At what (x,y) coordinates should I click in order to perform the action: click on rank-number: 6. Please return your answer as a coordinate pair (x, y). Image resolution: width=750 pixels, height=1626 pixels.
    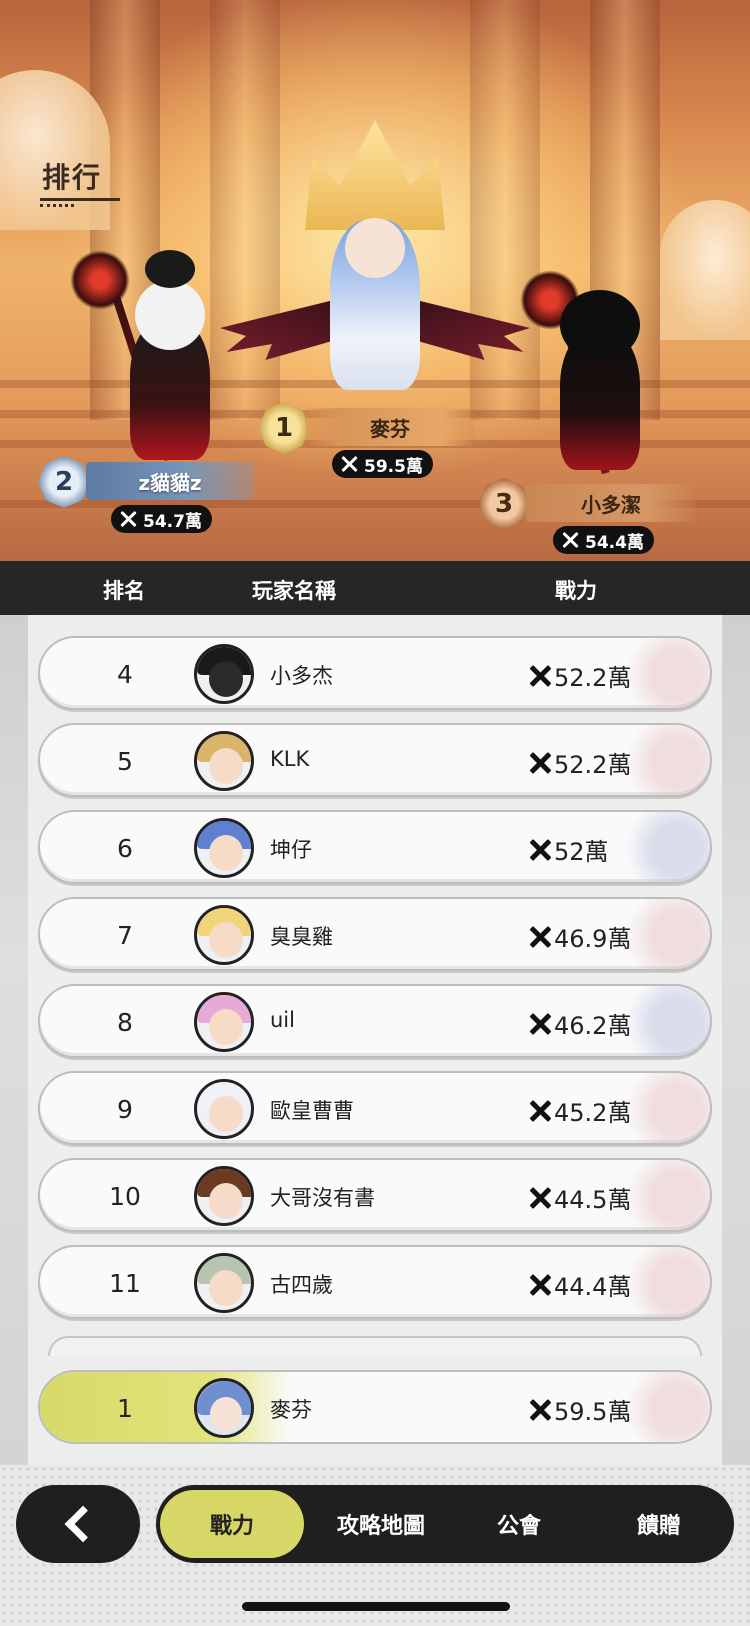
    Looking at the image, I should click on (125, 848).